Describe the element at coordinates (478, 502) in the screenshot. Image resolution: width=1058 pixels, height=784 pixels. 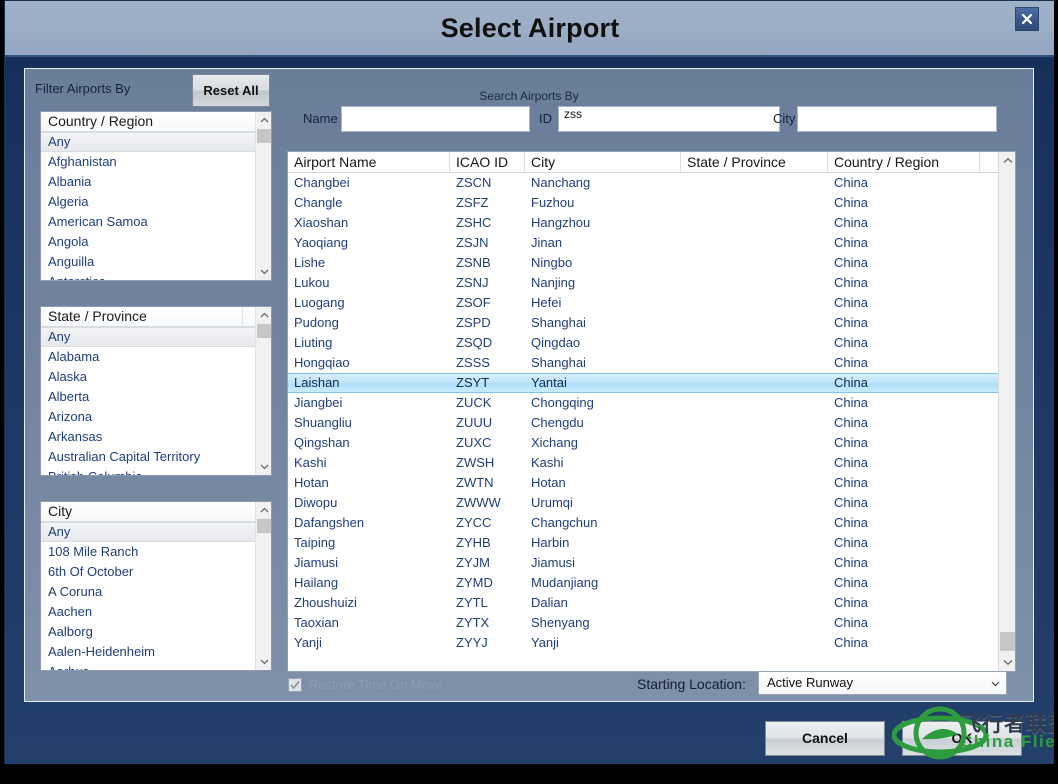
I see `table-cell: ZWWW` at that location.